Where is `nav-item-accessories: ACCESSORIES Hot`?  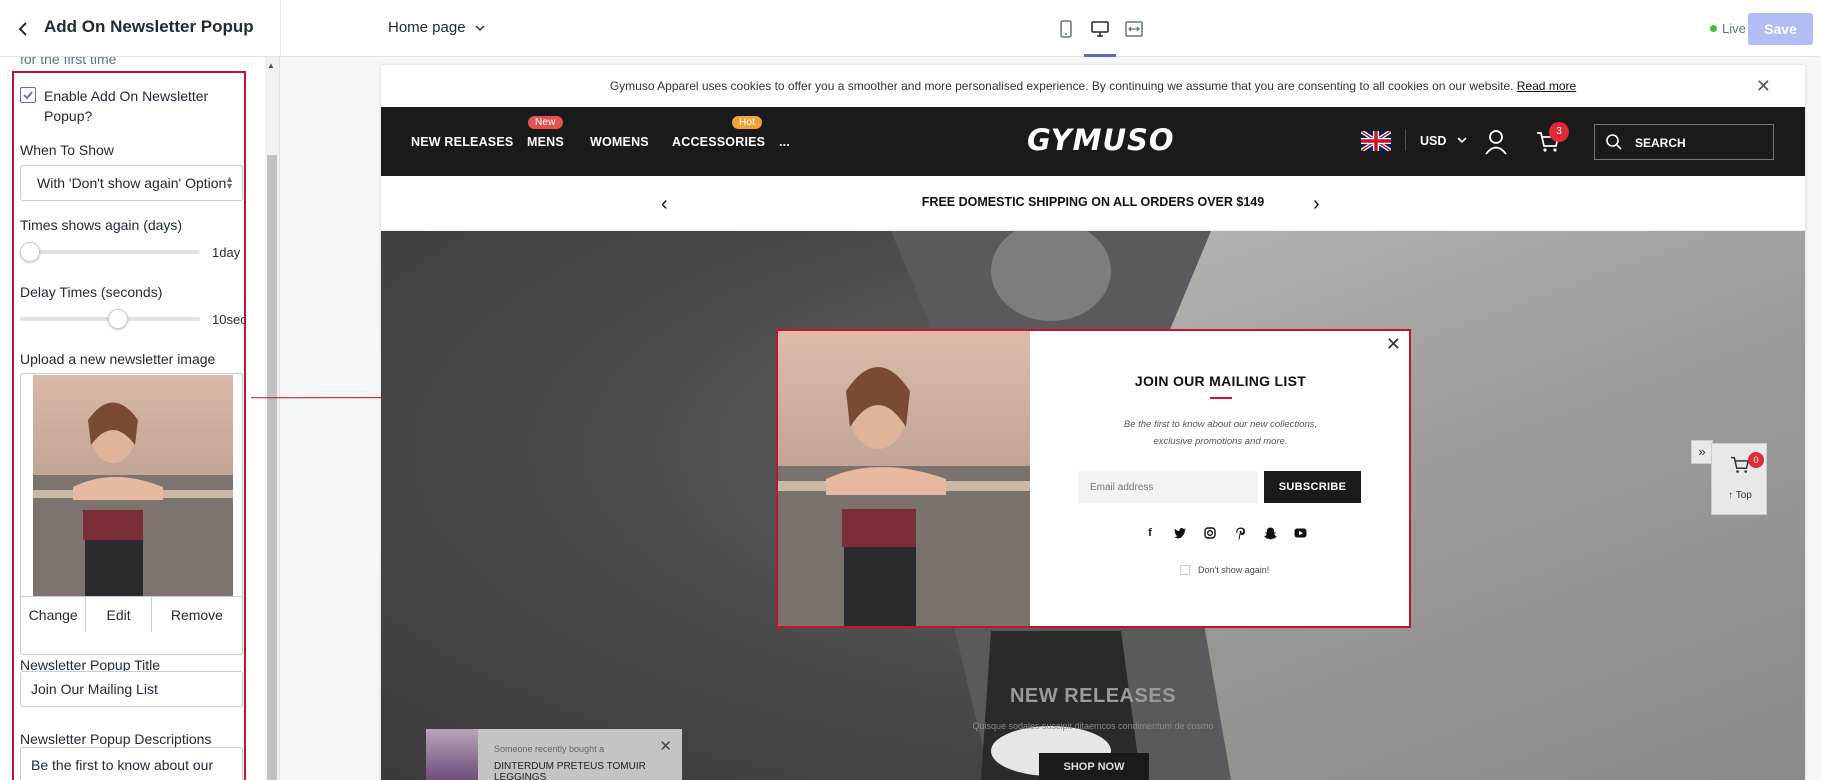
nav-item-accessories: ACCESSORIES Hot is located at coordinates (719, 132).